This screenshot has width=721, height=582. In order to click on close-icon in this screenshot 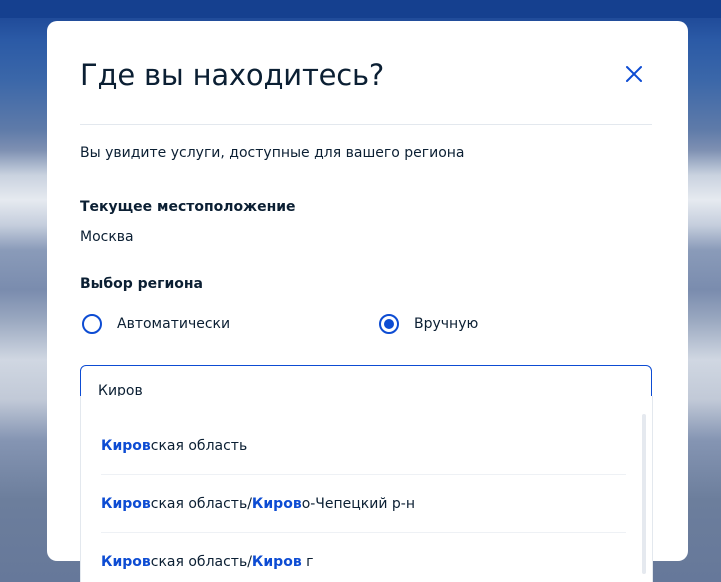, I will do `click(634, 74)`.